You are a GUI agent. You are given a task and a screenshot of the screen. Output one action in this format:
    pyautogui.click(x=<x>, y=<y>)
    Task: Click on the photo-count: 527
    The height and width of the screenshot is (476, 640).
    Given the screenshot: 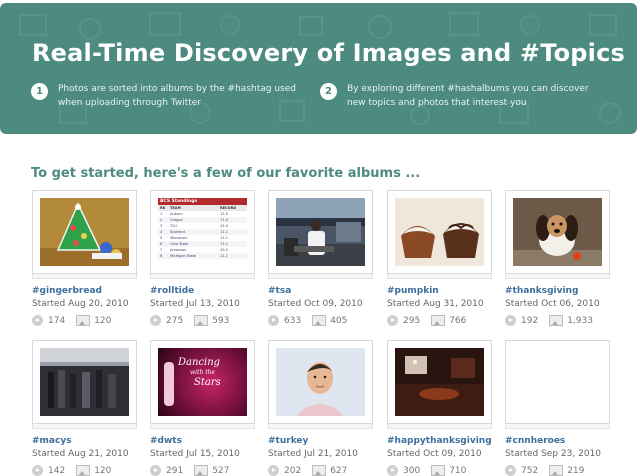 What is the action you would take?
    pyautogui.click(x=221, y=470)
    